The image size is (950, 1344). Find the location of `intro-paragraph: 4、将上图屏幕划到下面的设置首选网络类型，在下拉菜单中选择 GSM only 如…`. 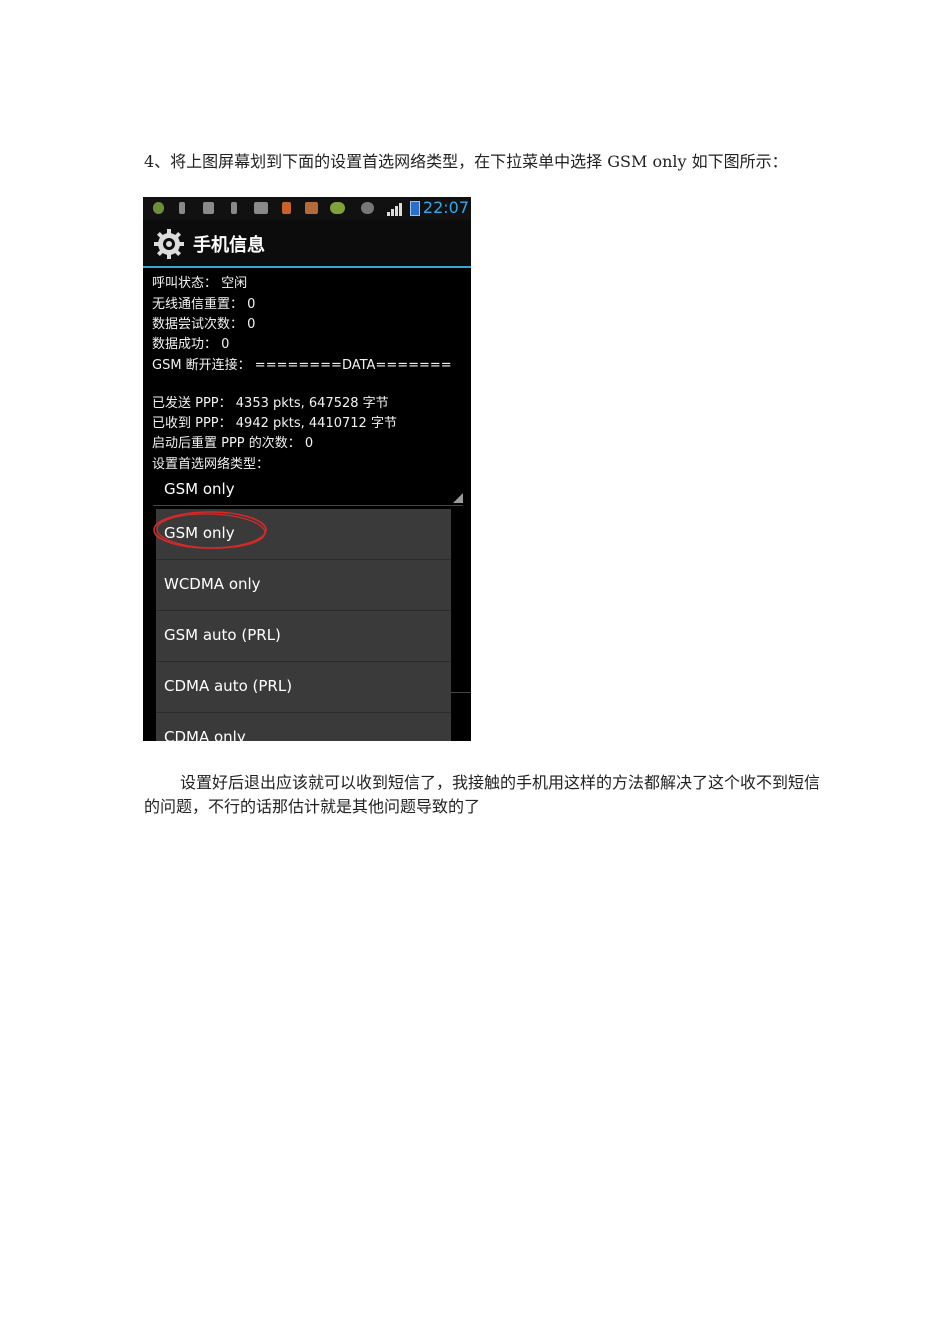

intro-paragraph: 4、将上图屏幕划到下面的设置首选网络类型，在下拉菜单中选择 GSM only 如… is located at coordinates (466, 161).